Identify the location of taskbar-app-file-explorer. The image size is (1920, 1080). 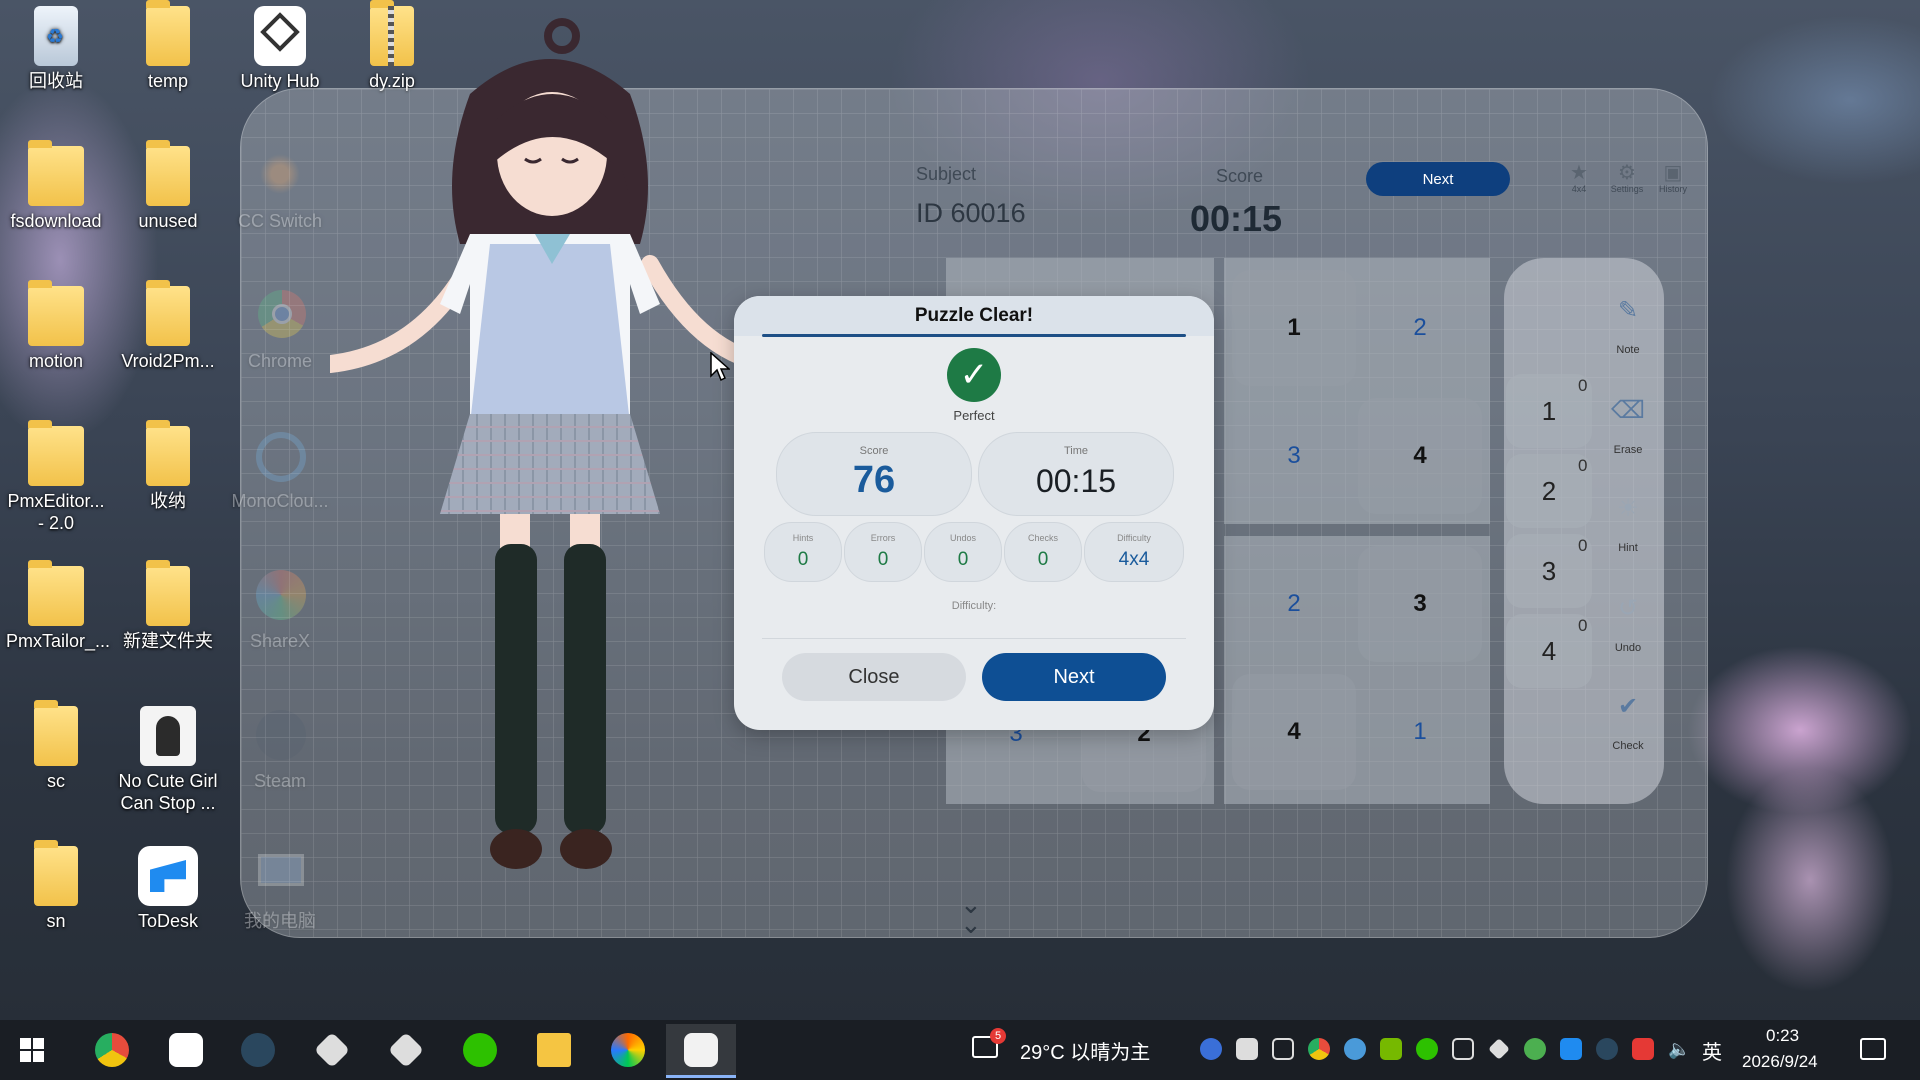
(554, 1050).